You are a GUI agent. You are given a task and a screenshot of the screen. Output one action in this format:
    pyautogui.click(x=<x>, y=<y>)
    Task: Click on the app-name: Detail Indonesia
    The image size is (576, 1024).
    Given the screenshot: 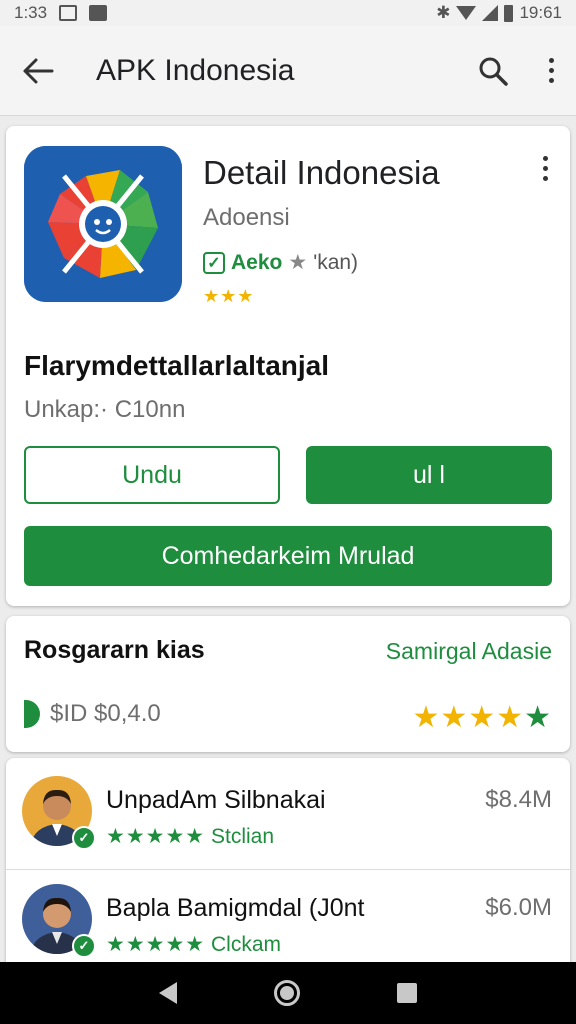 What is the action you would take?
    pyautogui.click(x=321, y=172)
    